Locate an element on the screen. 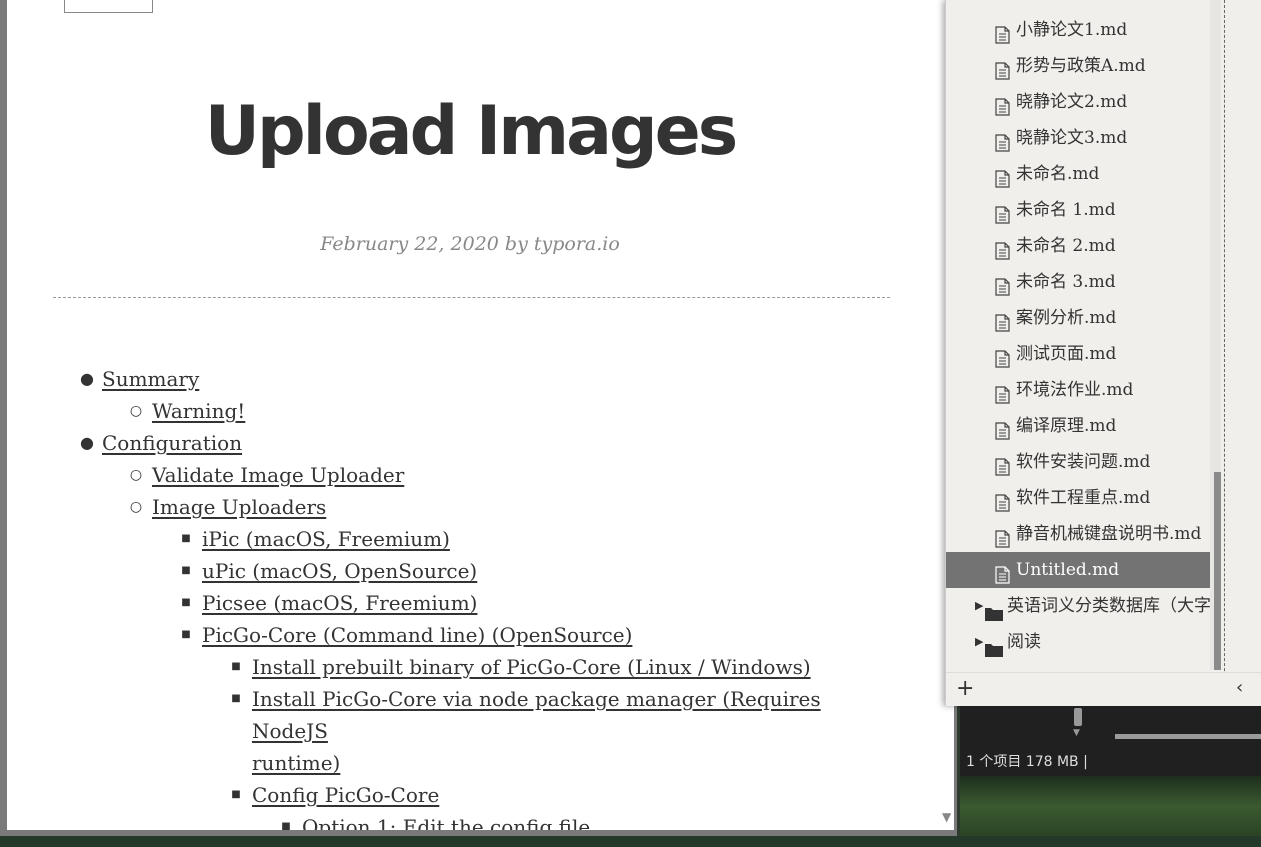 This screenshot has height=847, width=1261. file-item-active: Untitled.md is located at coordinates (1078, 570).